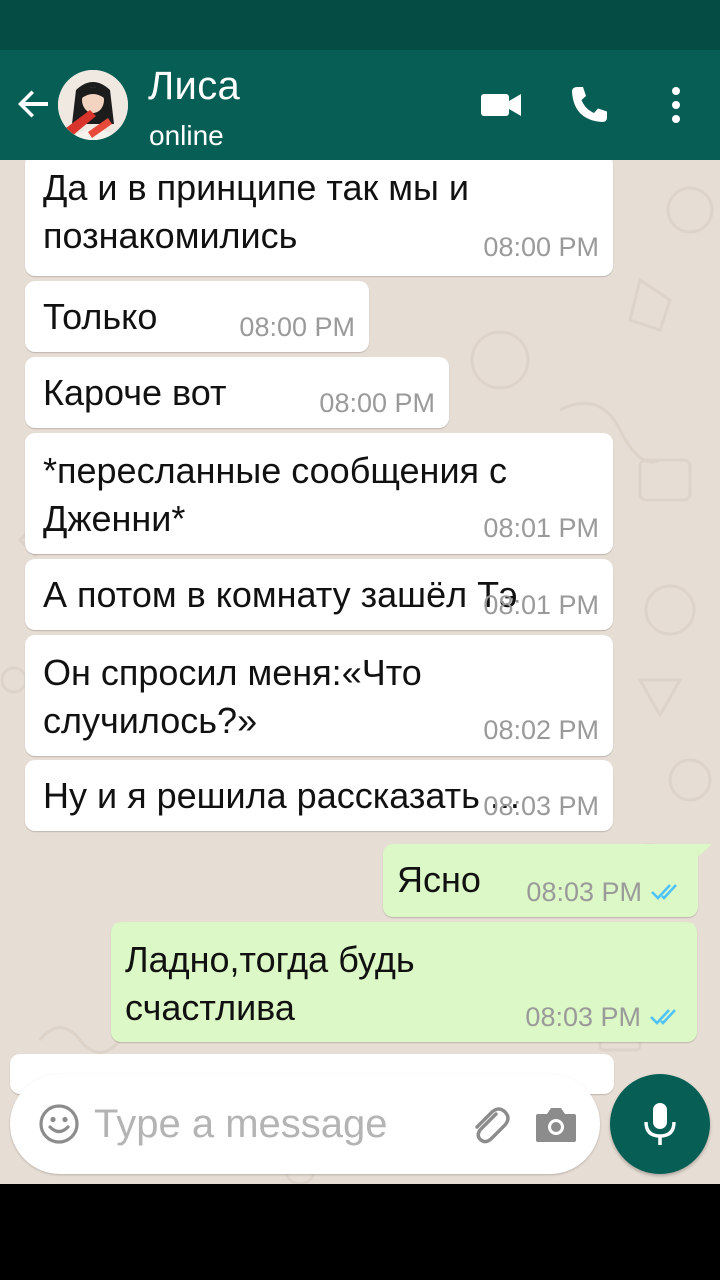 This screenshot has width=720, height=1280. What do you see at coordinates (100, 316) in the screenshot?
I see `message-text: Только` at bounding box center [100, 316].